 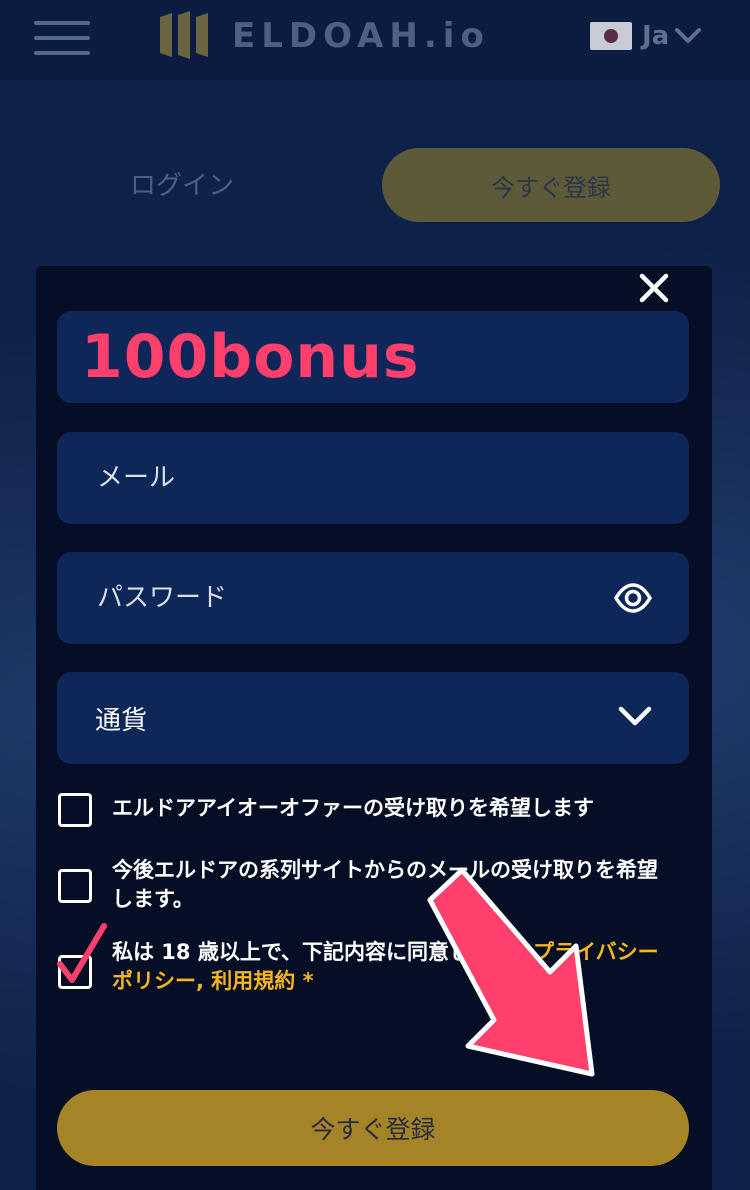 I want to click on japan-flag-icon, so click(x=611, y=36).